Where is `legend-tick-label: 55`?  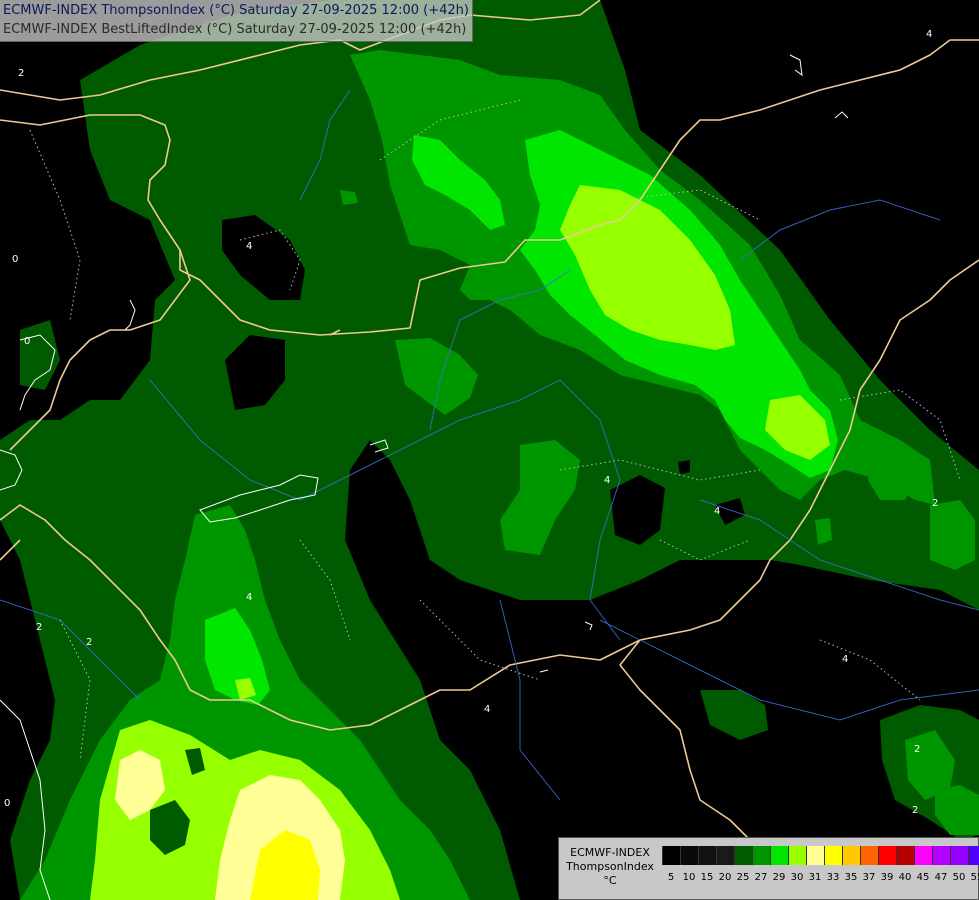
legend-tick-label: 55 is located at coordinates (974, 877).